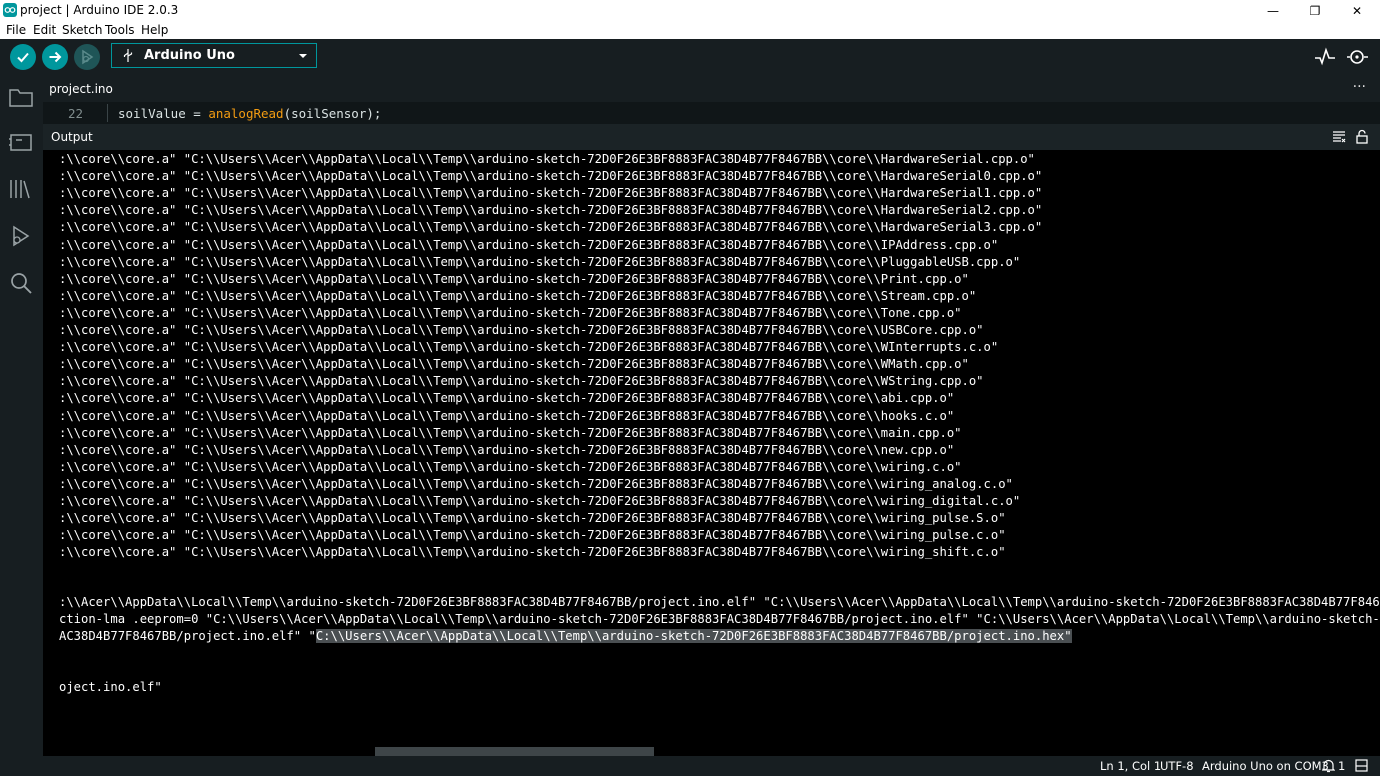 Image resolution: width=1380 pixels, height=776 pixels. What do you see at coordinates (154, 30) in the screenshot?
I see `menu-help: Help` at bounding box center [154, 30].